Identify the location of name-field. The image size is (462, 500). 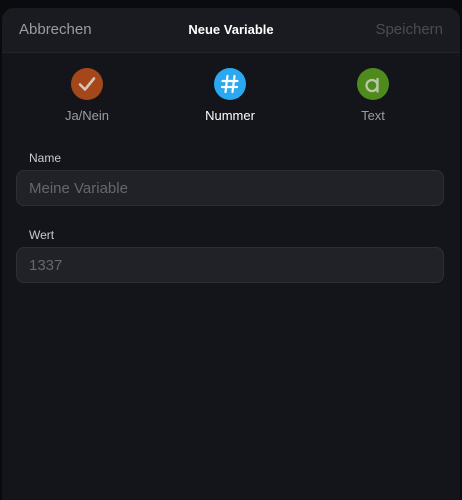
(230, 188).